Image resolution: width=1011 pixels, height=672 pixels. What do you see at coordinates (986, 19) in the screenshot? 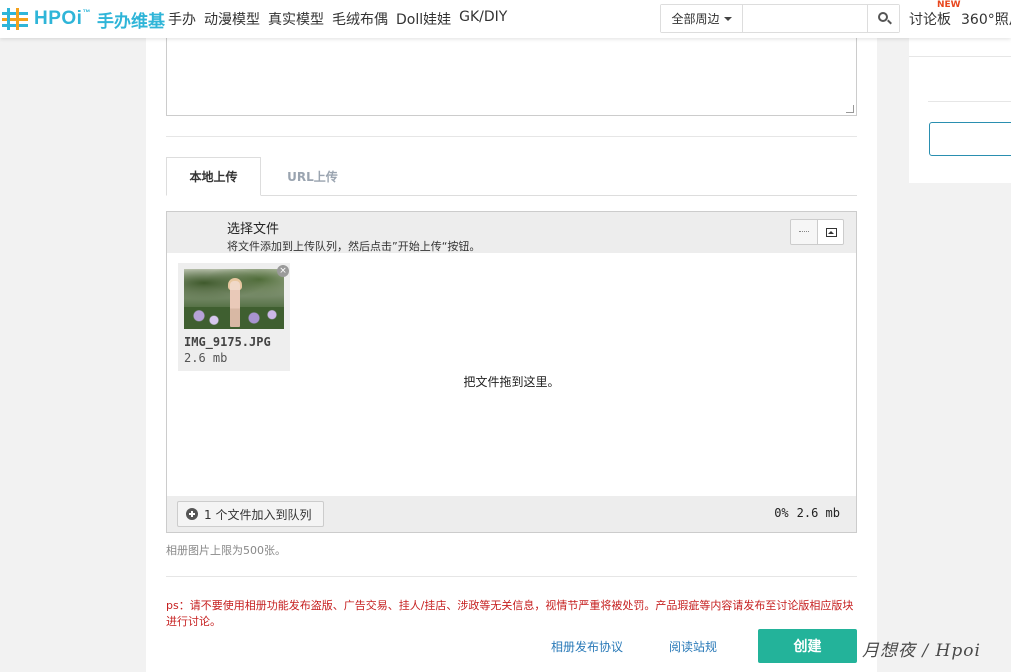
I see `nav-item-360-photos: 360°照片` at bounding box center [986, 19].